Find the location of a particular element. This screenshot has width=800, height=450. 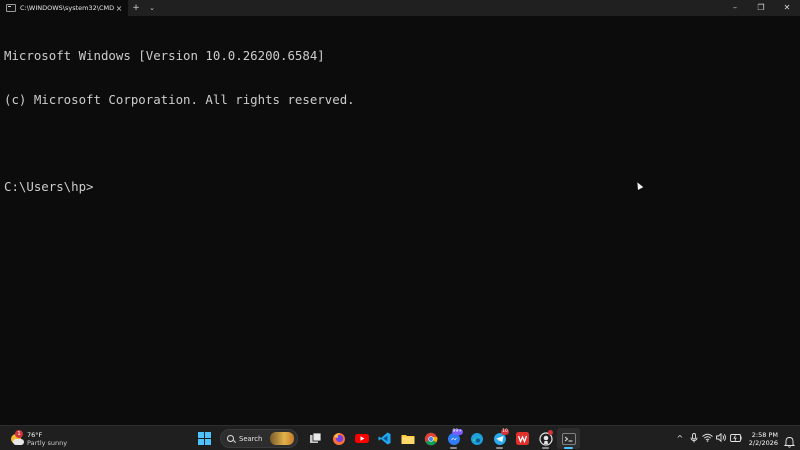

taskbar-apps: Search 99+ 10 is located at coordinates (386, 438).